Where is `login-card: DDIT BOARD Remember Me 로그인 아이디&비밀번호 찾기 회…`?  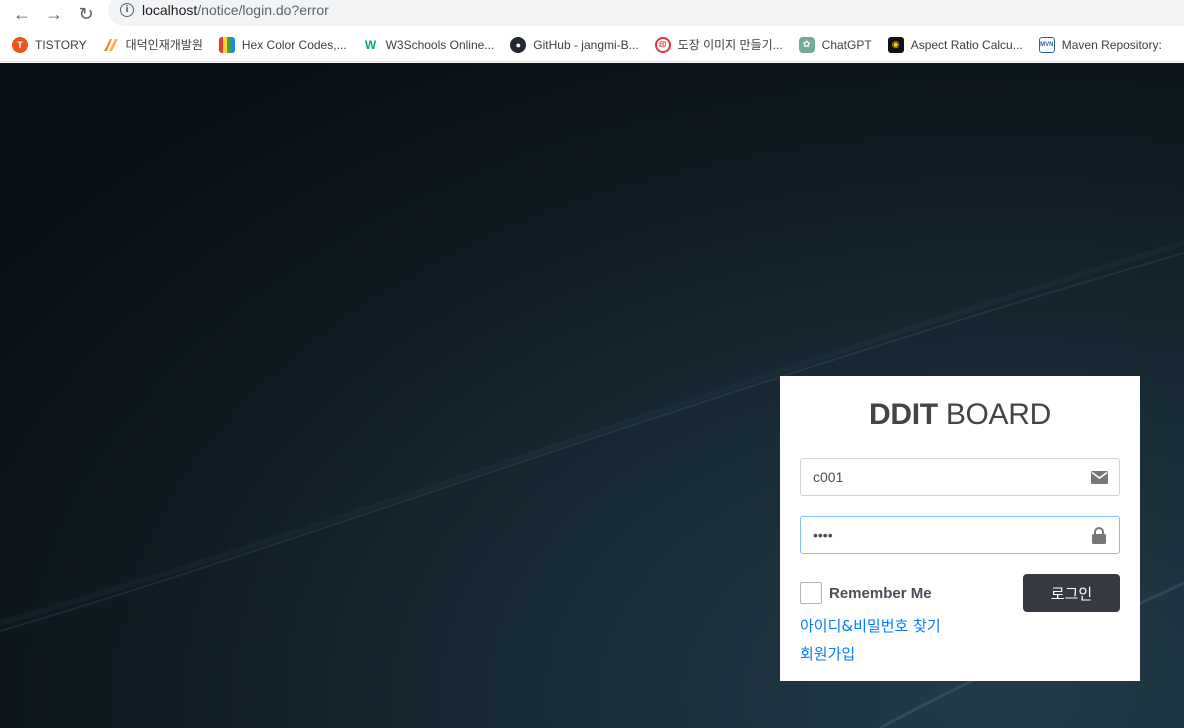
login-card: DDIT BOARD Remember Me 로그인 아이디&비밀번호 찾기 회… is located at coordinates (960, 528).